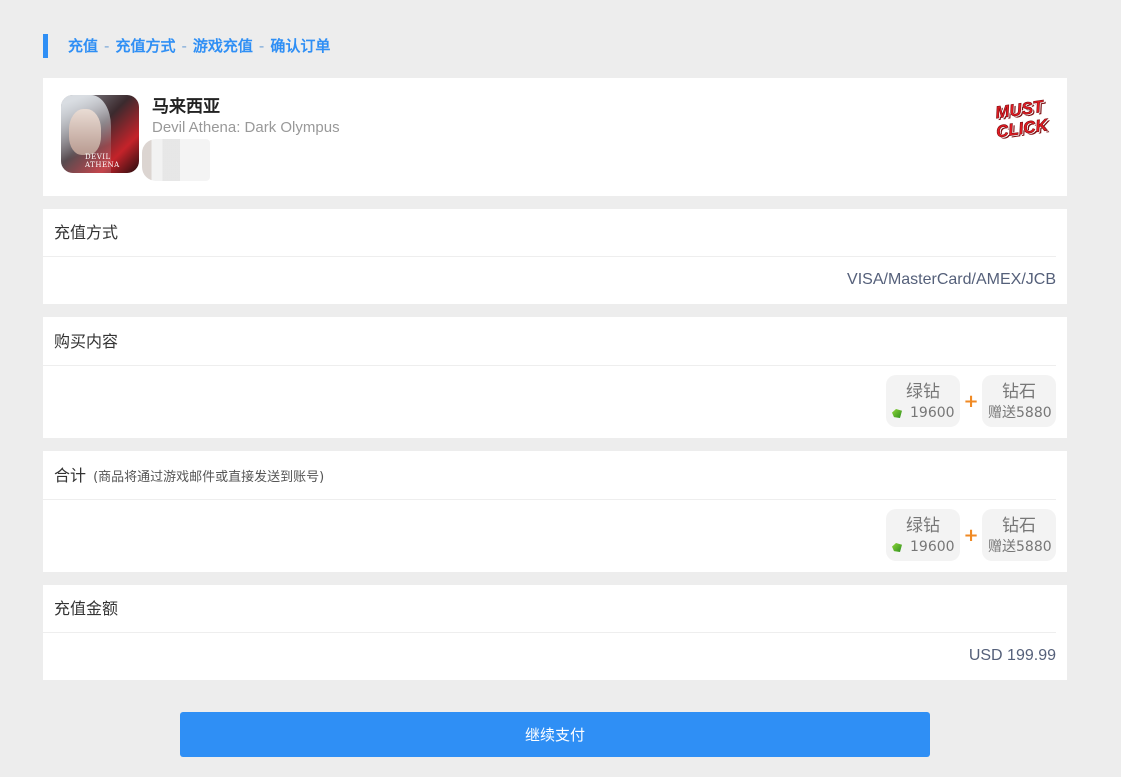 The width and height of the screenshot is (1121, 777). Describe the element at coordinates (555, 401) in the screenshot. I see `purchase-content-body: 绿钻 19600 + 钻石 赠送5880` at that location.